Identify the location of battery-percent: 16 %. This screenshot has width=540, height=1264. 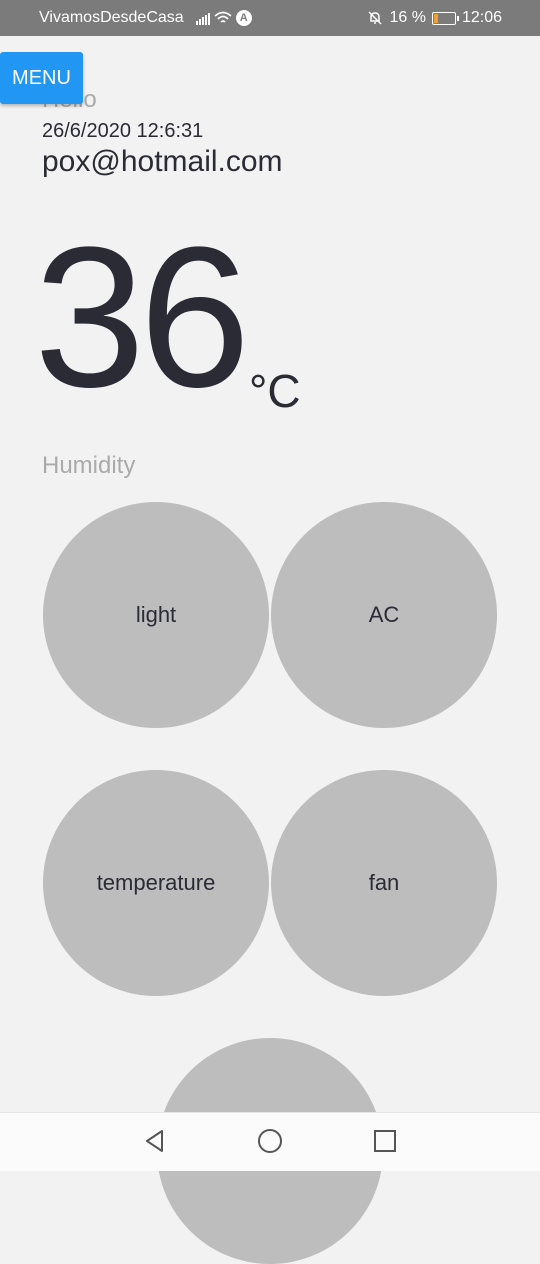
(407, 17).